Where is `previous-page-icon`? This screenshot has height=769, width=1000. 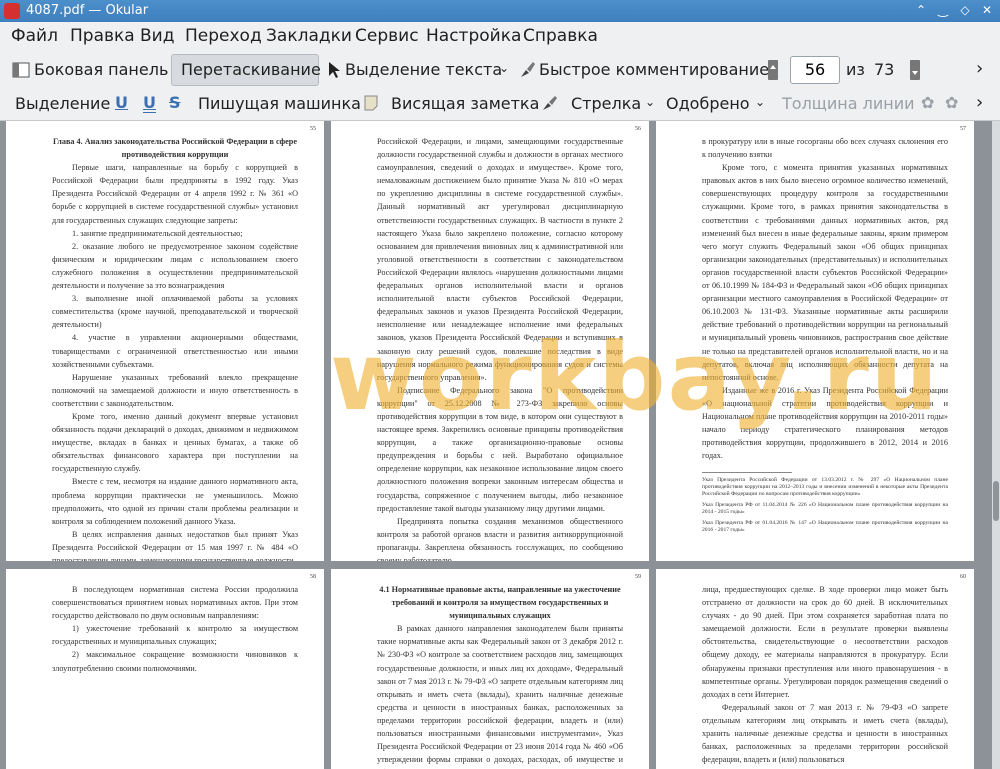
previous-page-icon is located at coordinates (773, 70).